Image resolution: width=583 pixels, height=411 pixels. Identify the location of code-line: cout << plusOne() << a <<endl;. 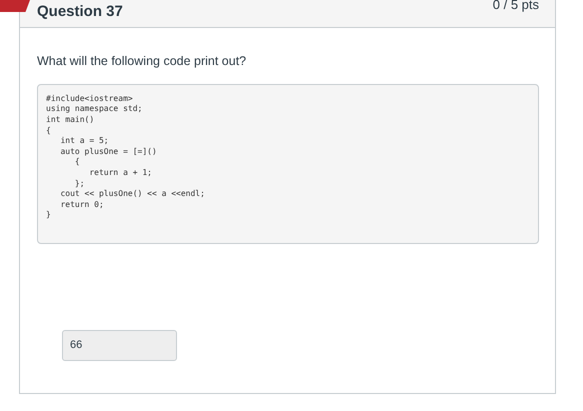
(132, 194).